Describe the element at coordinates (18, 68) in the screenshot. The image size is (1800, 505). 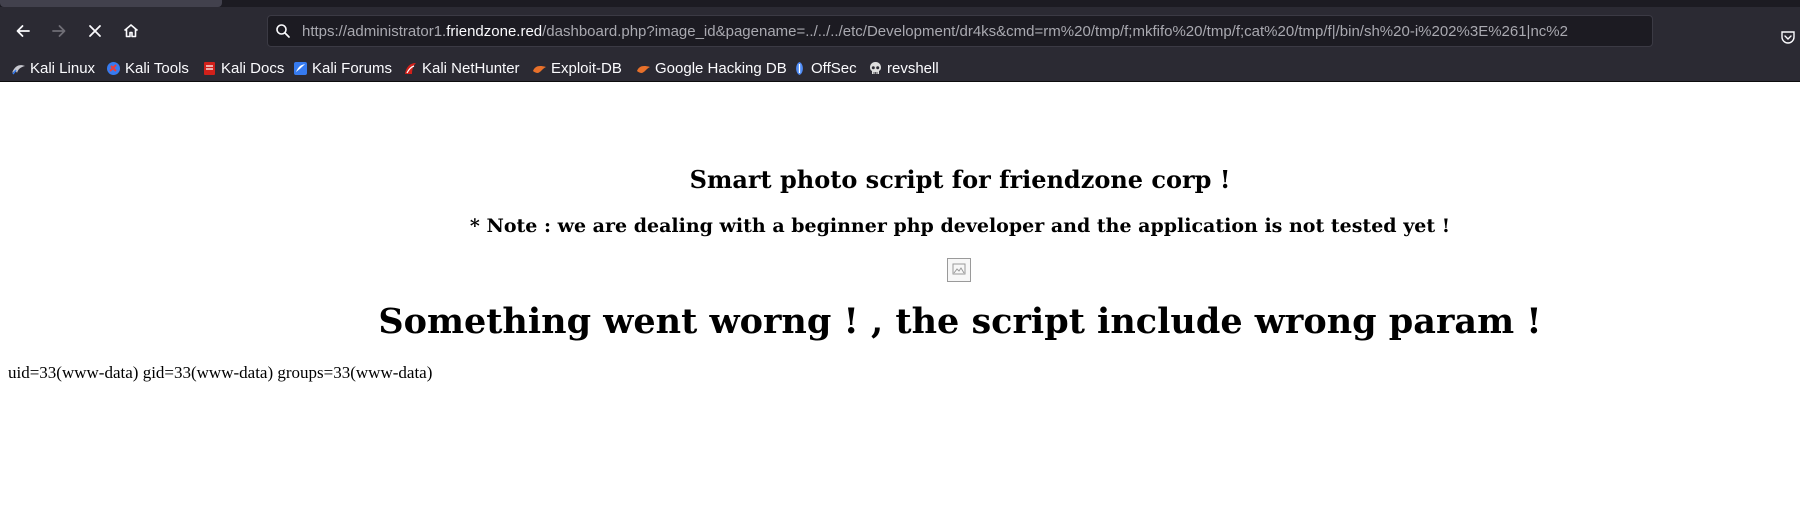
I see `kali-dragon-icon` at that location.